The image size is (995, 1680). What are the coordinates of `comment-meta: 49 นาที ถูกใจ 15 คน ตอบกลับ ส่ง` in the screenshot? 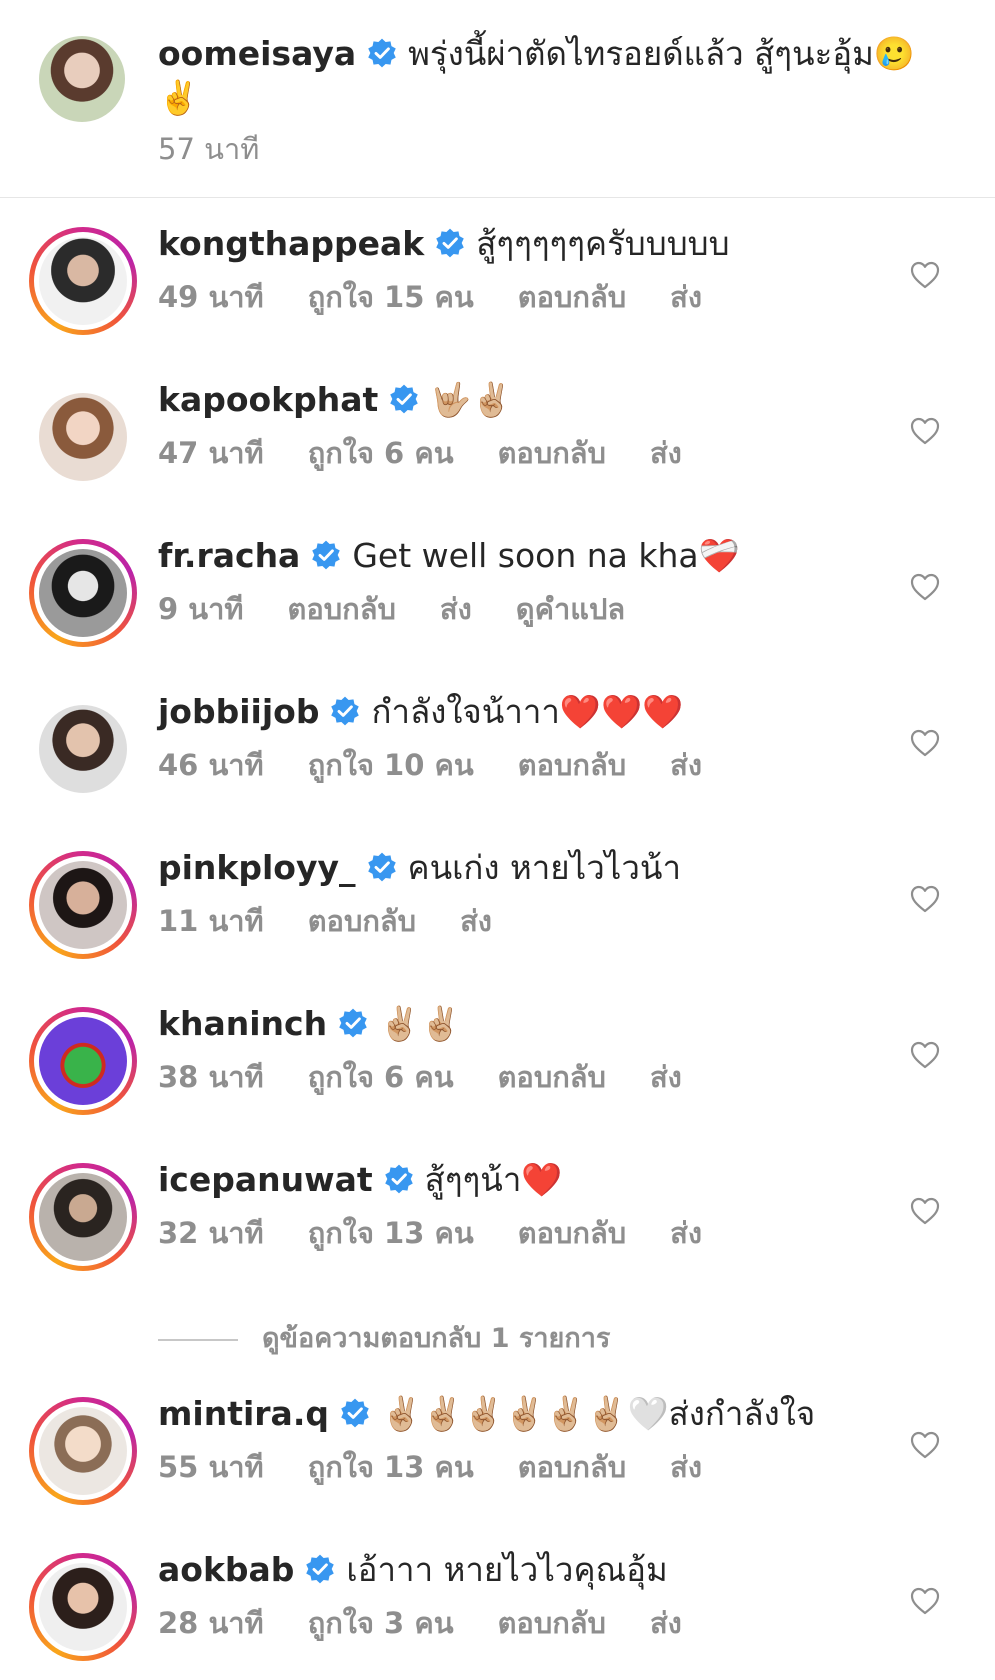 It's located at (452, 297).